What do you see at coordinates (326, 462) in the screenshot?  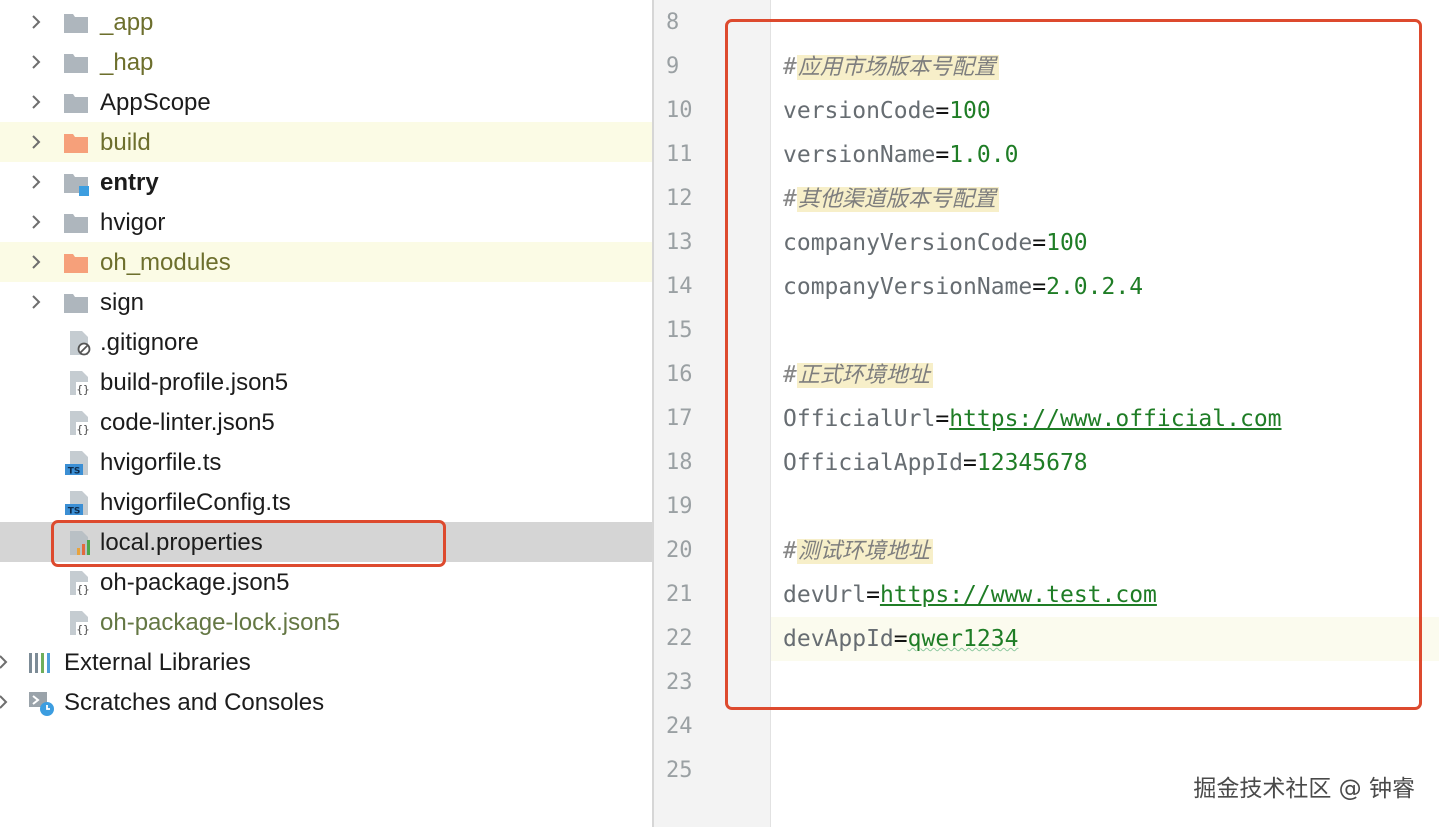 I see `tree-item-hvigorfile: TS hvigorfile.ts` at bounding box center [326, 462].